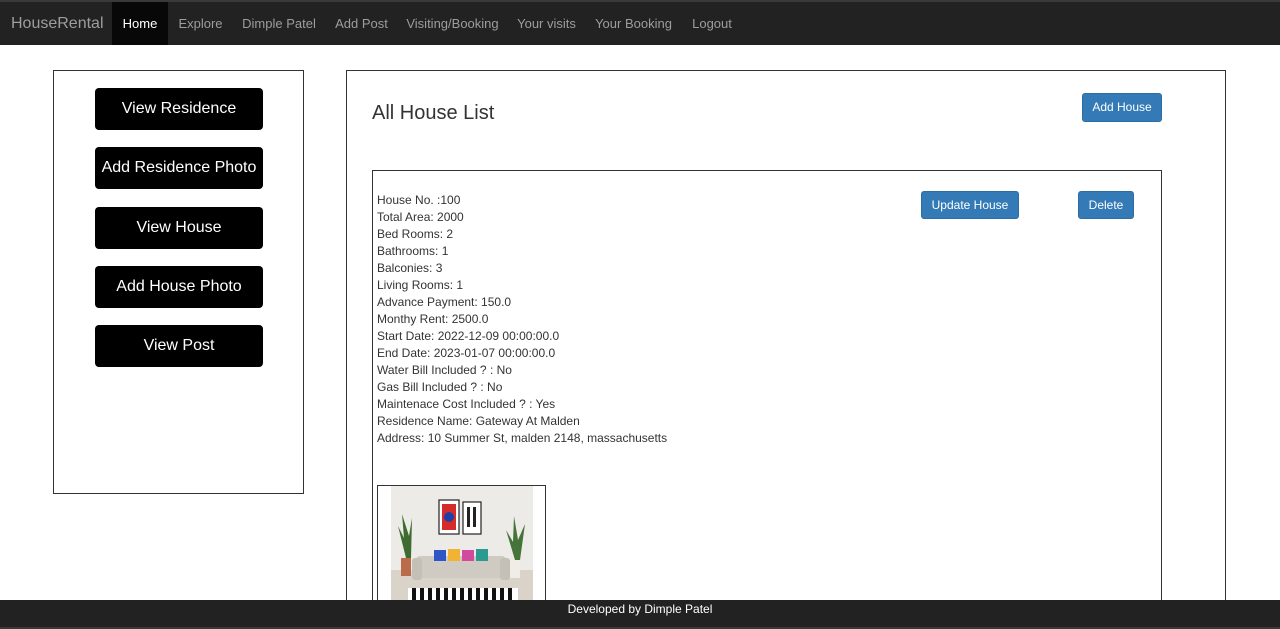 Image resolution: width=1280 pixels, height=629 pixels. I want to click on brand-link: HouseRental, so click(57, 23).